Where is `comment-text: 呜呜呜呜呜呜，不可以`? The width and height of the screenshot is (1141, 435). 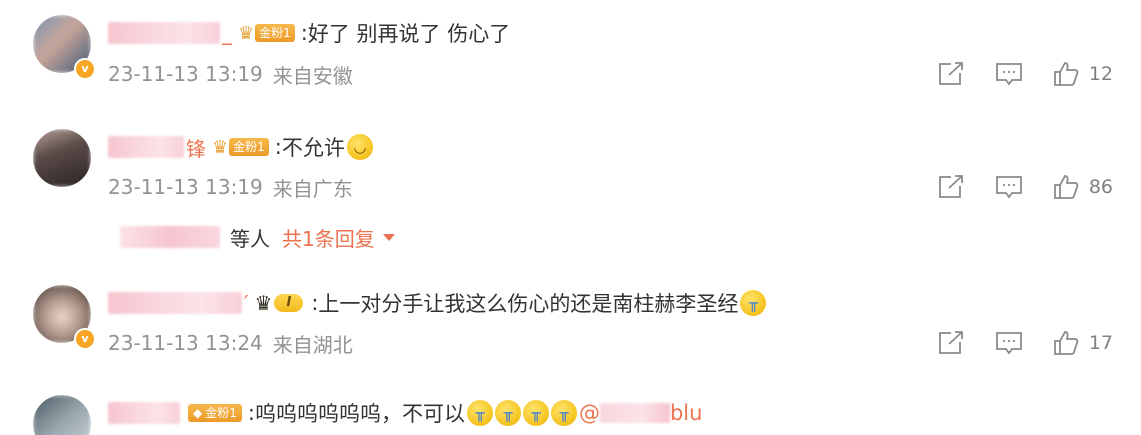 comment-text: 呜呜呜呜呜呜，不可以 is located at coordinates (359, 414).